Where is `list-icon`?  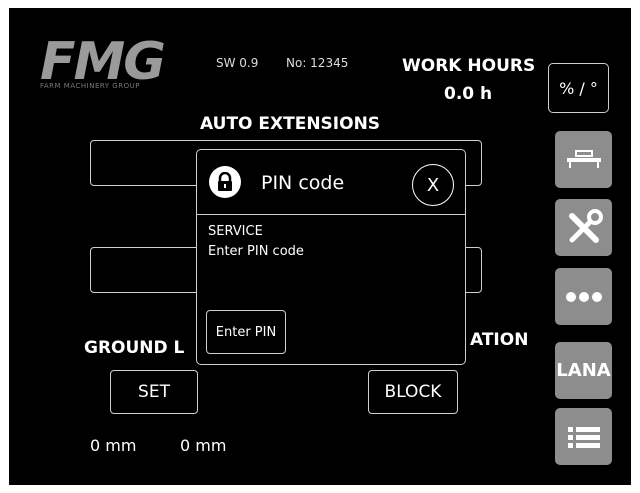 list-icon is located at coordinates (583, 437).